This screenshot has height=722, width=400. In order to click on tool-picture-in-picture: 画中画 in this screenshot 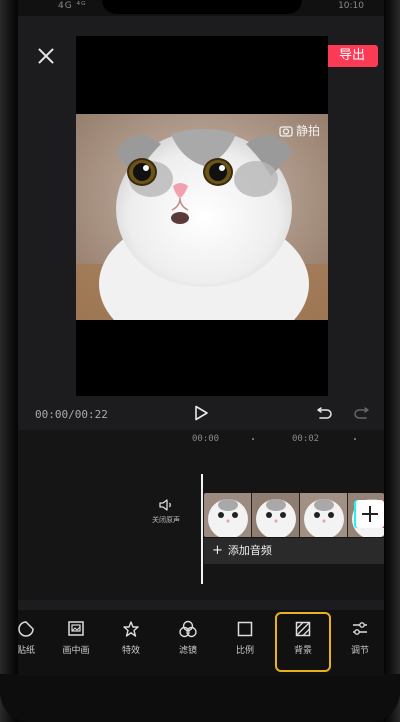, I will do `click(76, 638)`.